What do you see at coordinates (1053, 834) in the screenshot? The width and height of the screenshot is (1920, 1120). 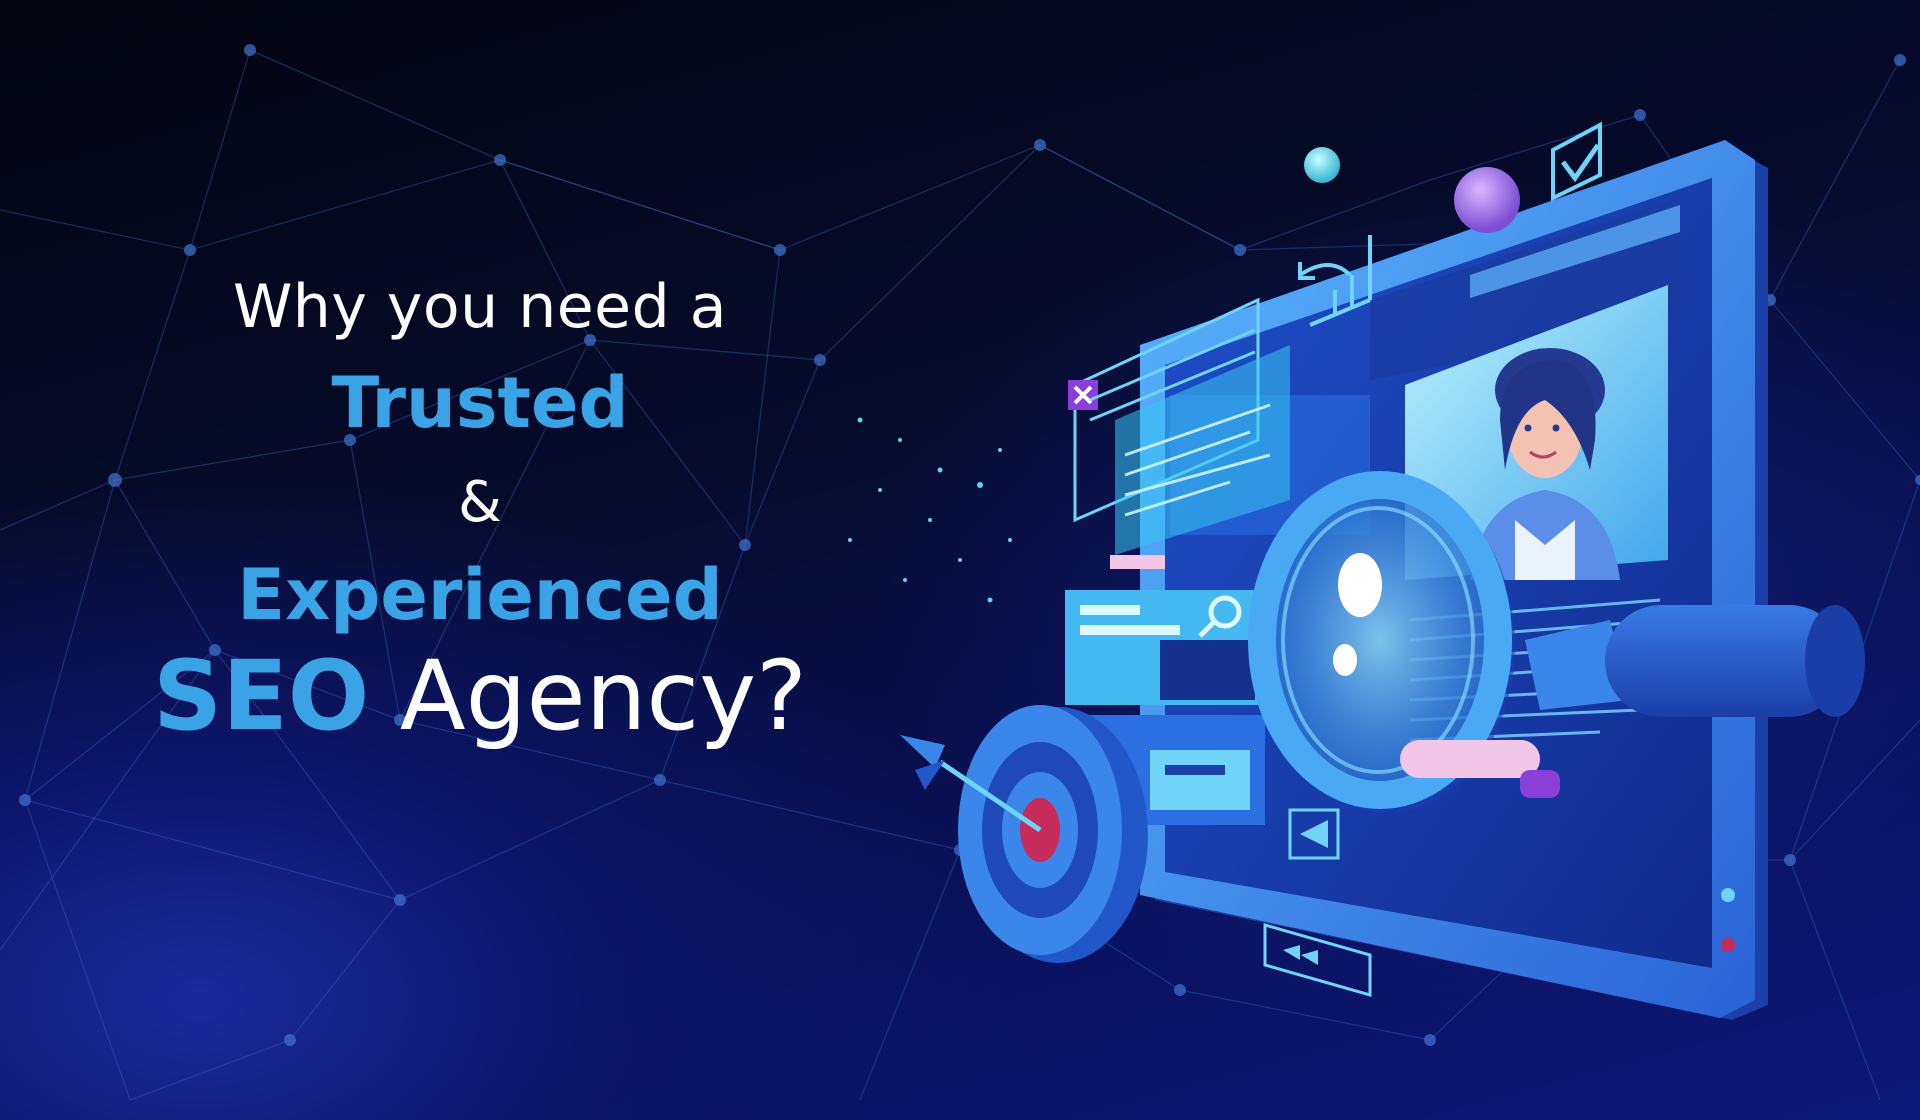 I see `target-icon` at bounding box center [1053, 834].